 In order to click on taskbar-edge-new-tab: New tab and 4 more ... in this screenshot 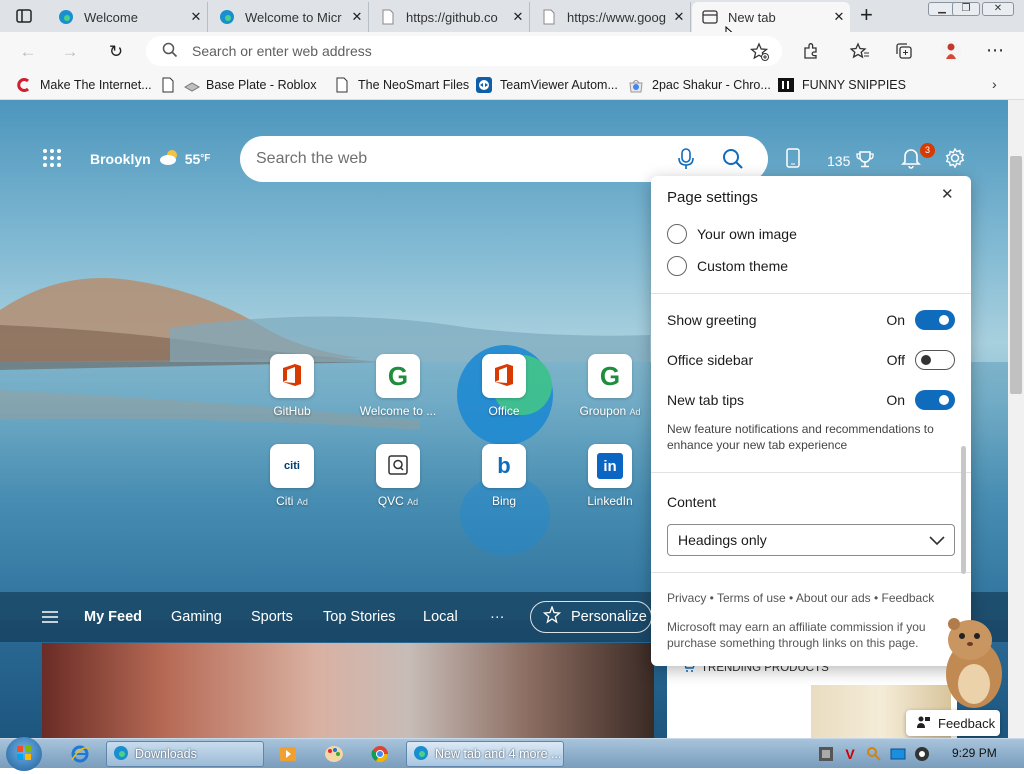, I will do `click(485, 754)`.